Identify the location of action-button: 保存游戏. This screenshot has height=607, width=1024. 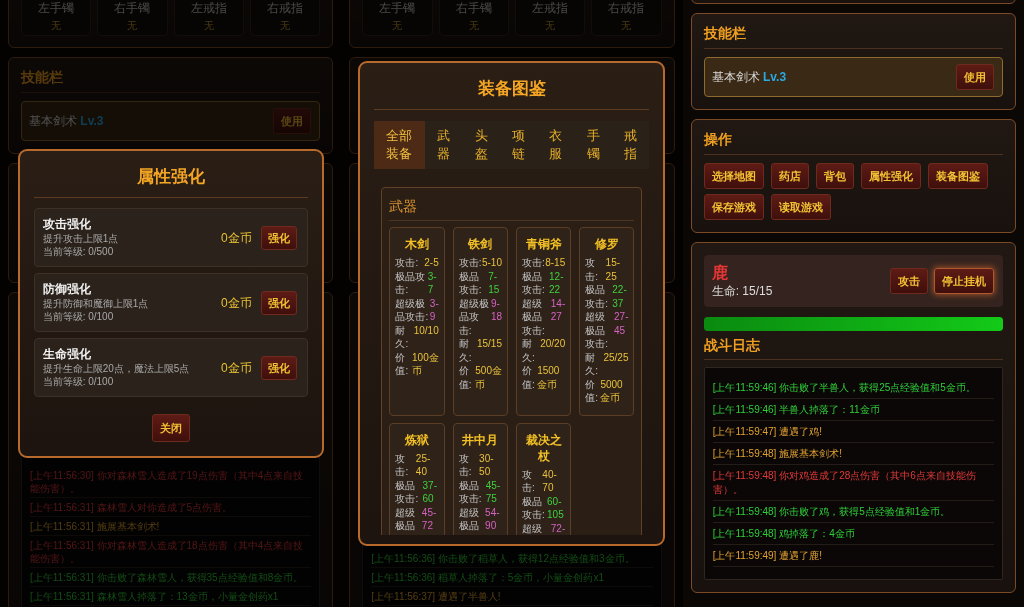
(733, 207).